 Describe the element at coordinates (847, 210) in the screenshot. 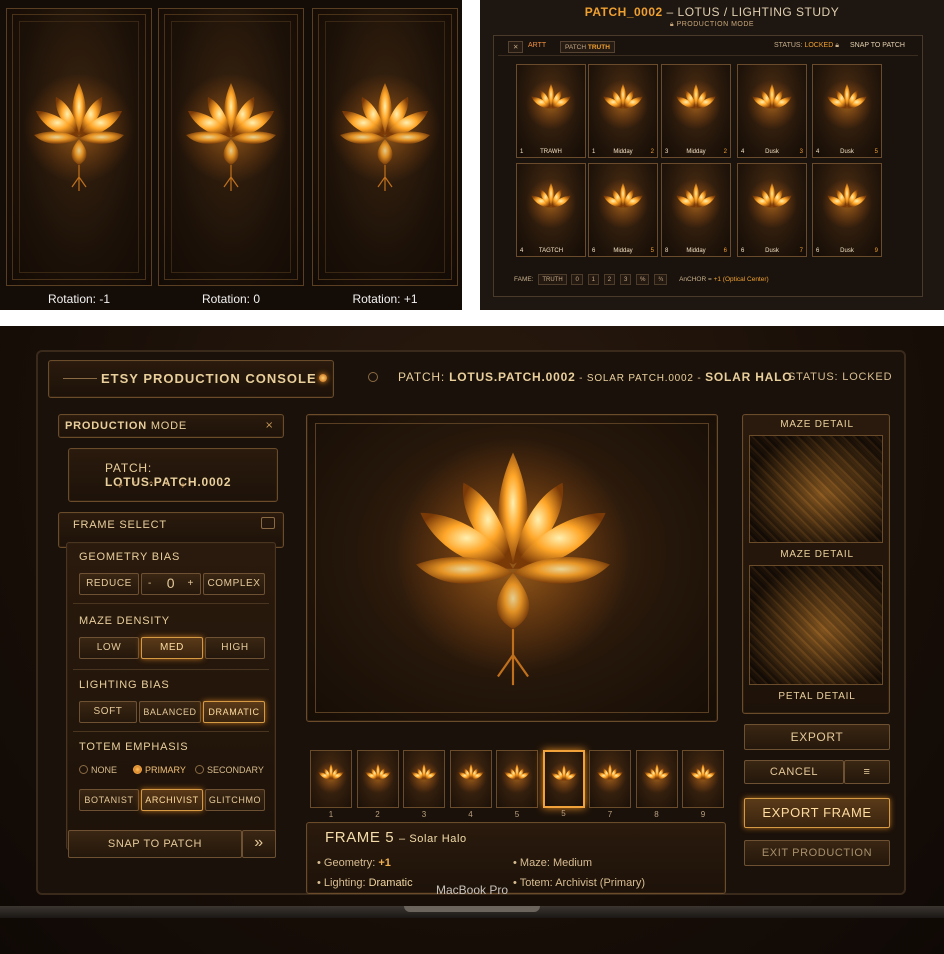

I see `patch-thumbnail: 6 Dusk 9` at that location.